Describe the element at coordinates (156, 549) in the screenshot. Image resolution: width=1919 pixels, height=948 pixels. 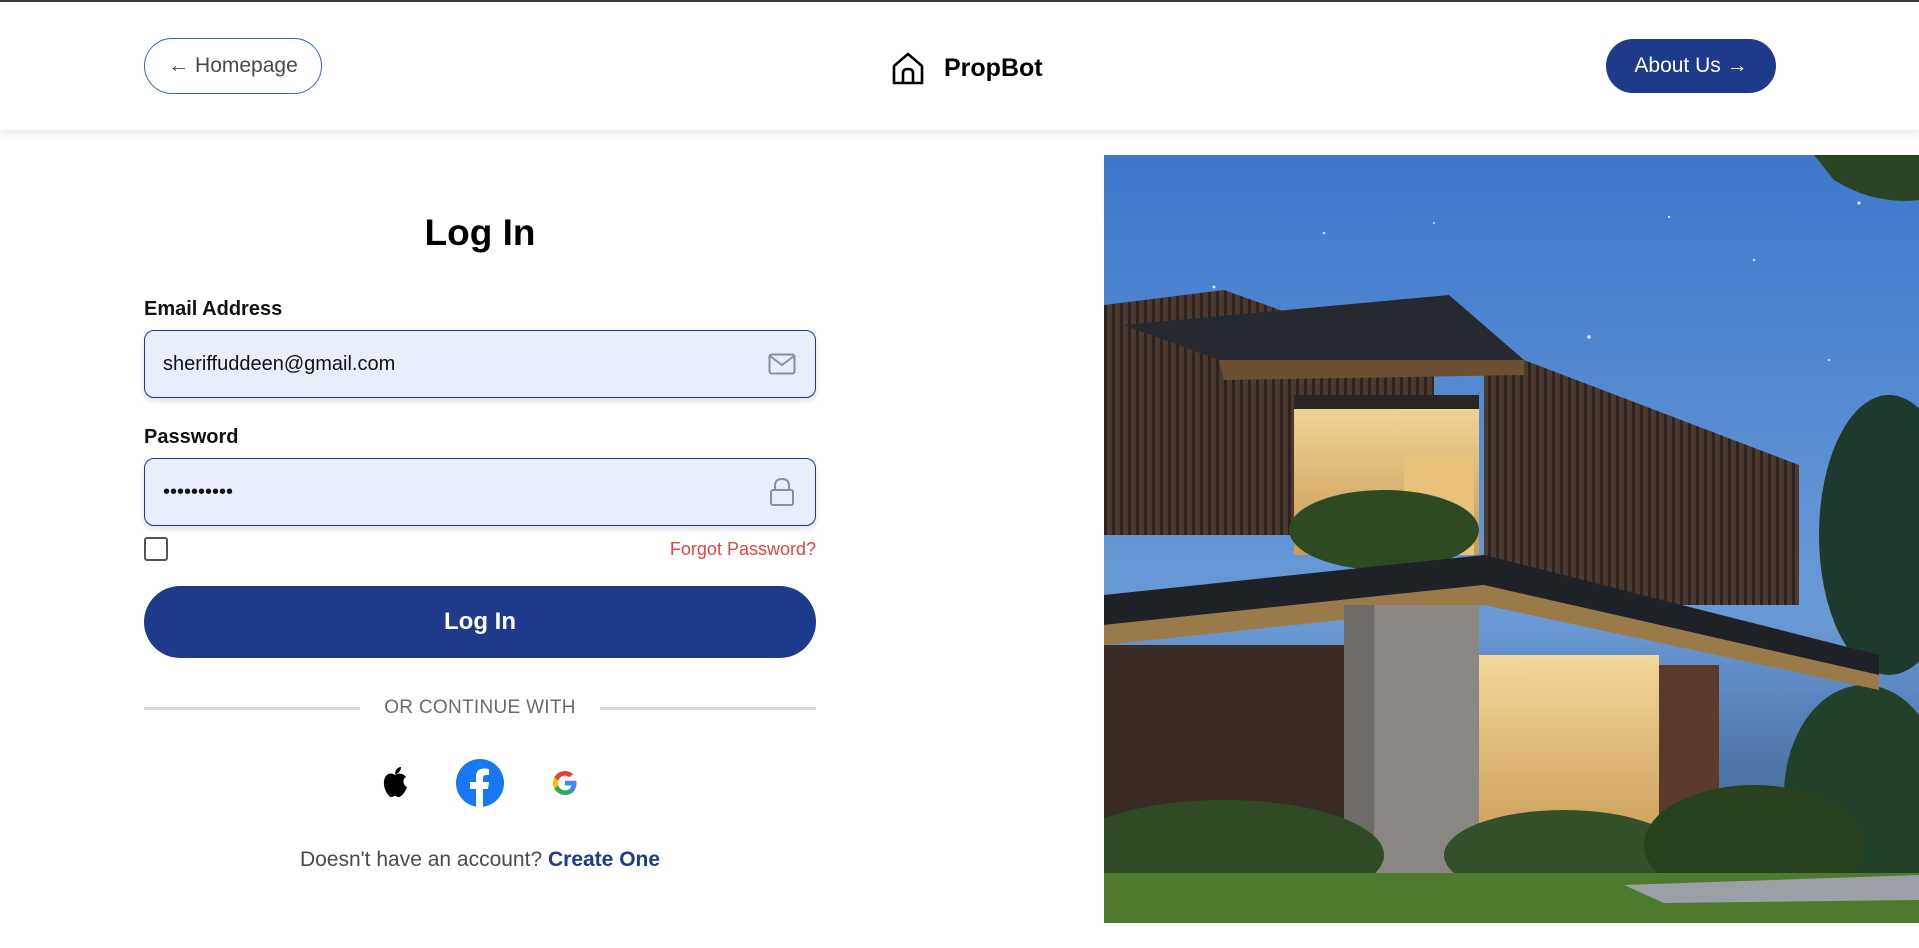
I see `remember-me-checkbox` at that location.